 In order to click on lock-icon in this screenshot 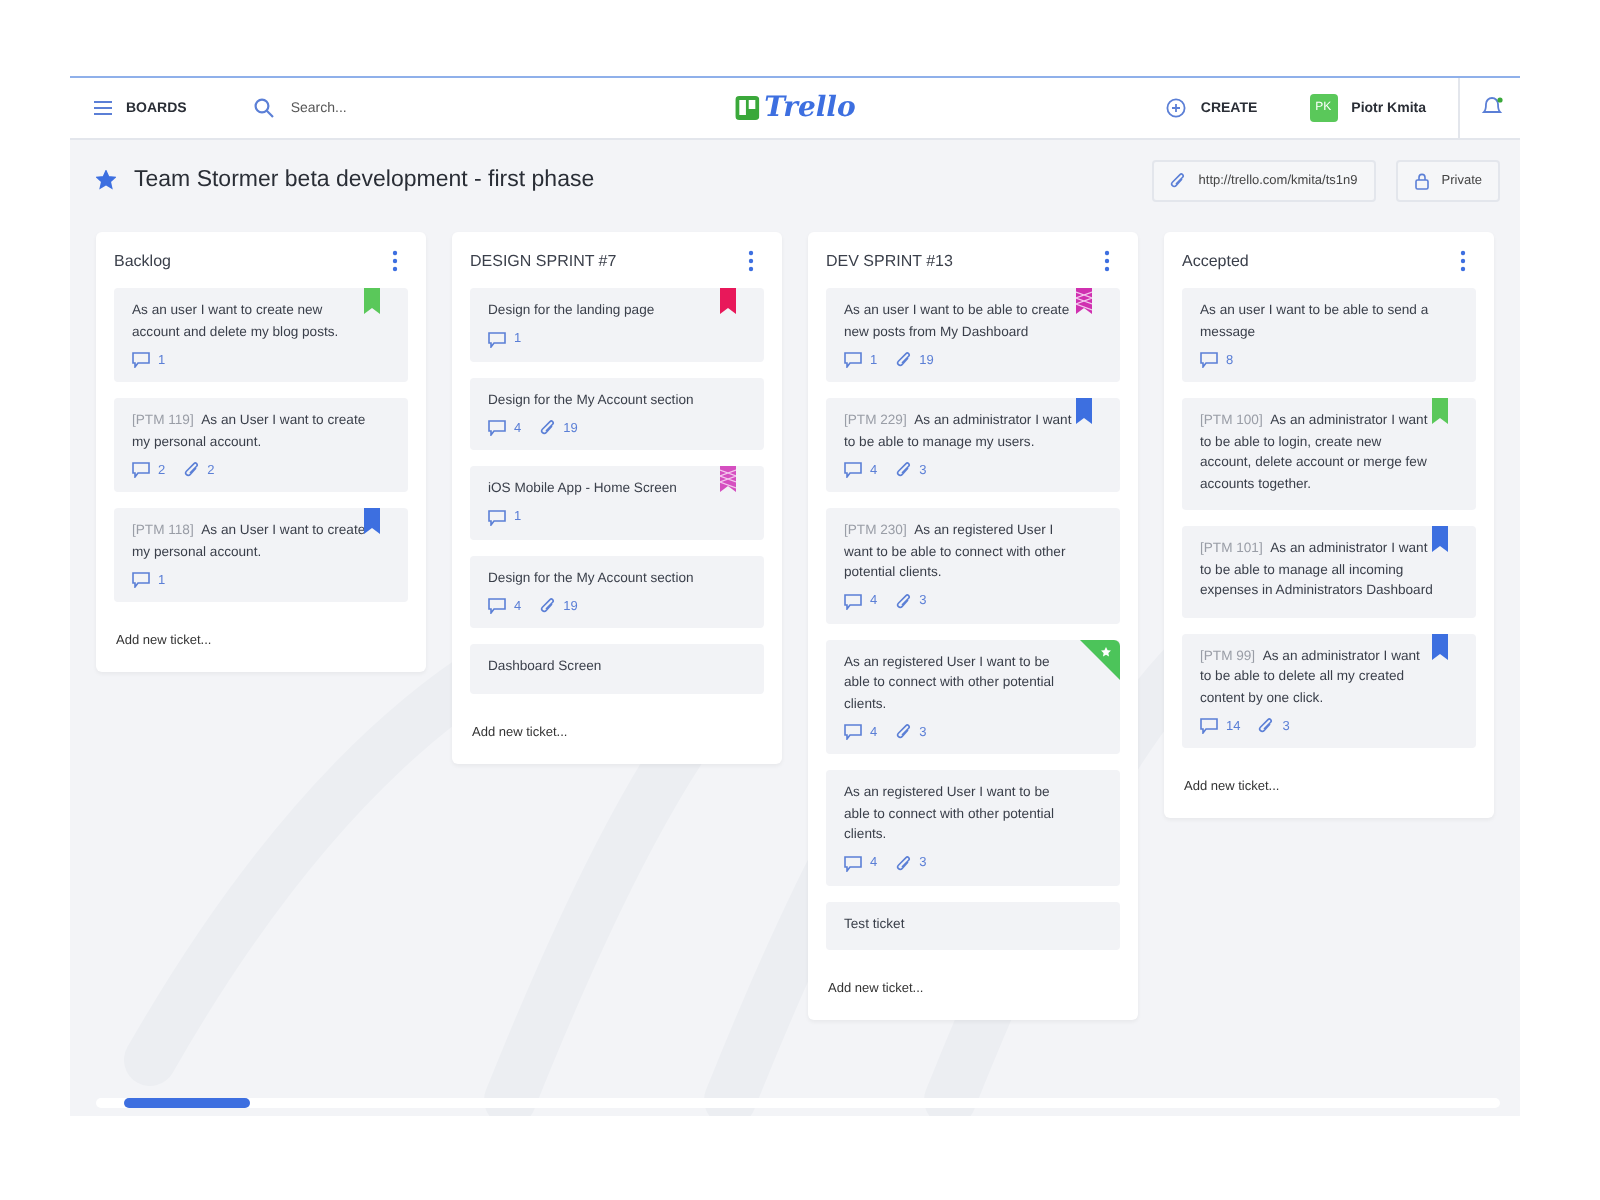, I will do `click(1421, 180)`.